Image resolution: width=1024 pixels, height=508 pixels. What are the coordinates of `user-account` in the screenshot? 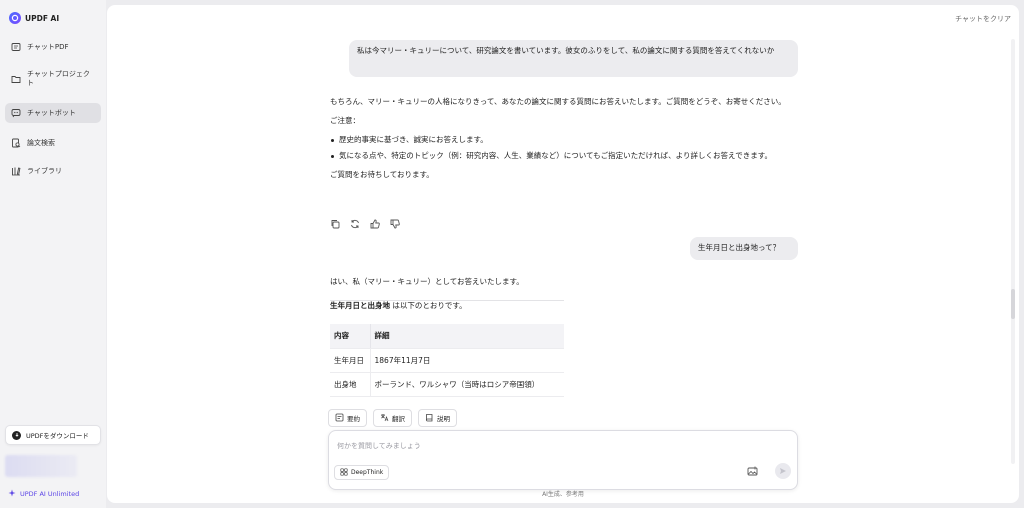 It's located at (41, 466).